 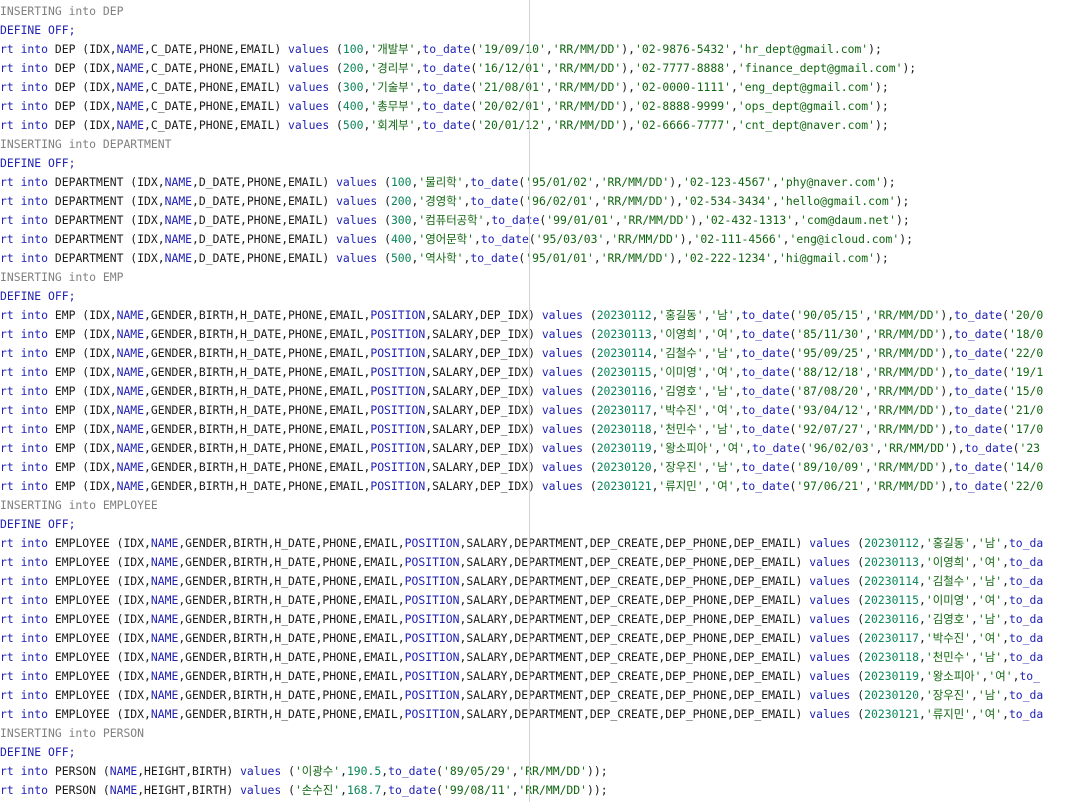 What do you see at coordinates (317, 771) in the screenshot?
I see `code-token: '이광수'` at bounding box center [317, 771].